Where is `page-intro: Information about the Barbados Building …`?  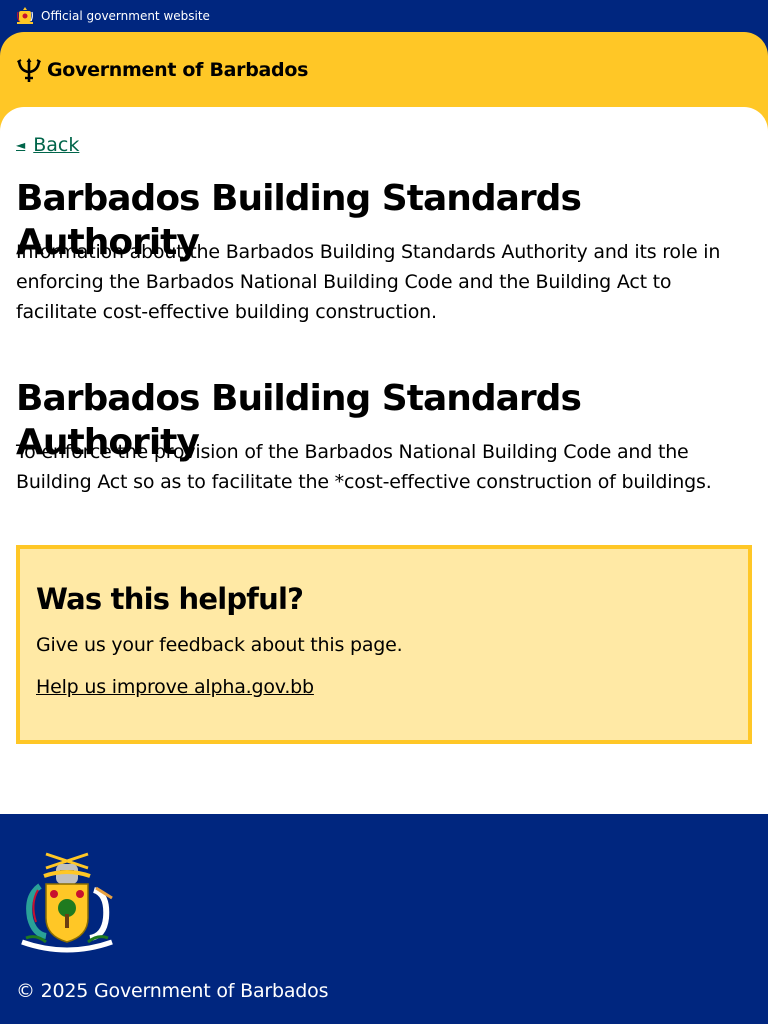 page-intro: Information about the Barbados Building … is located at coordinates (368, 282).